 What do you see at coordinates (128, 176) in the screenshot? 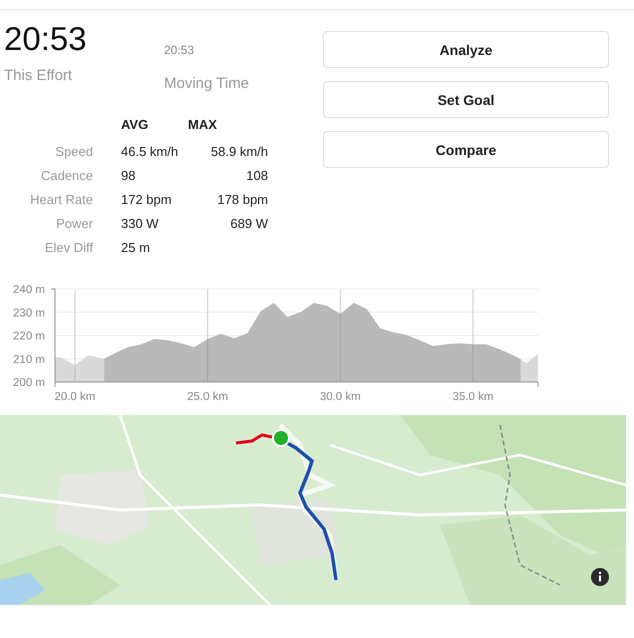
I see `stat-value: 98` at bounding box center [128, 176].